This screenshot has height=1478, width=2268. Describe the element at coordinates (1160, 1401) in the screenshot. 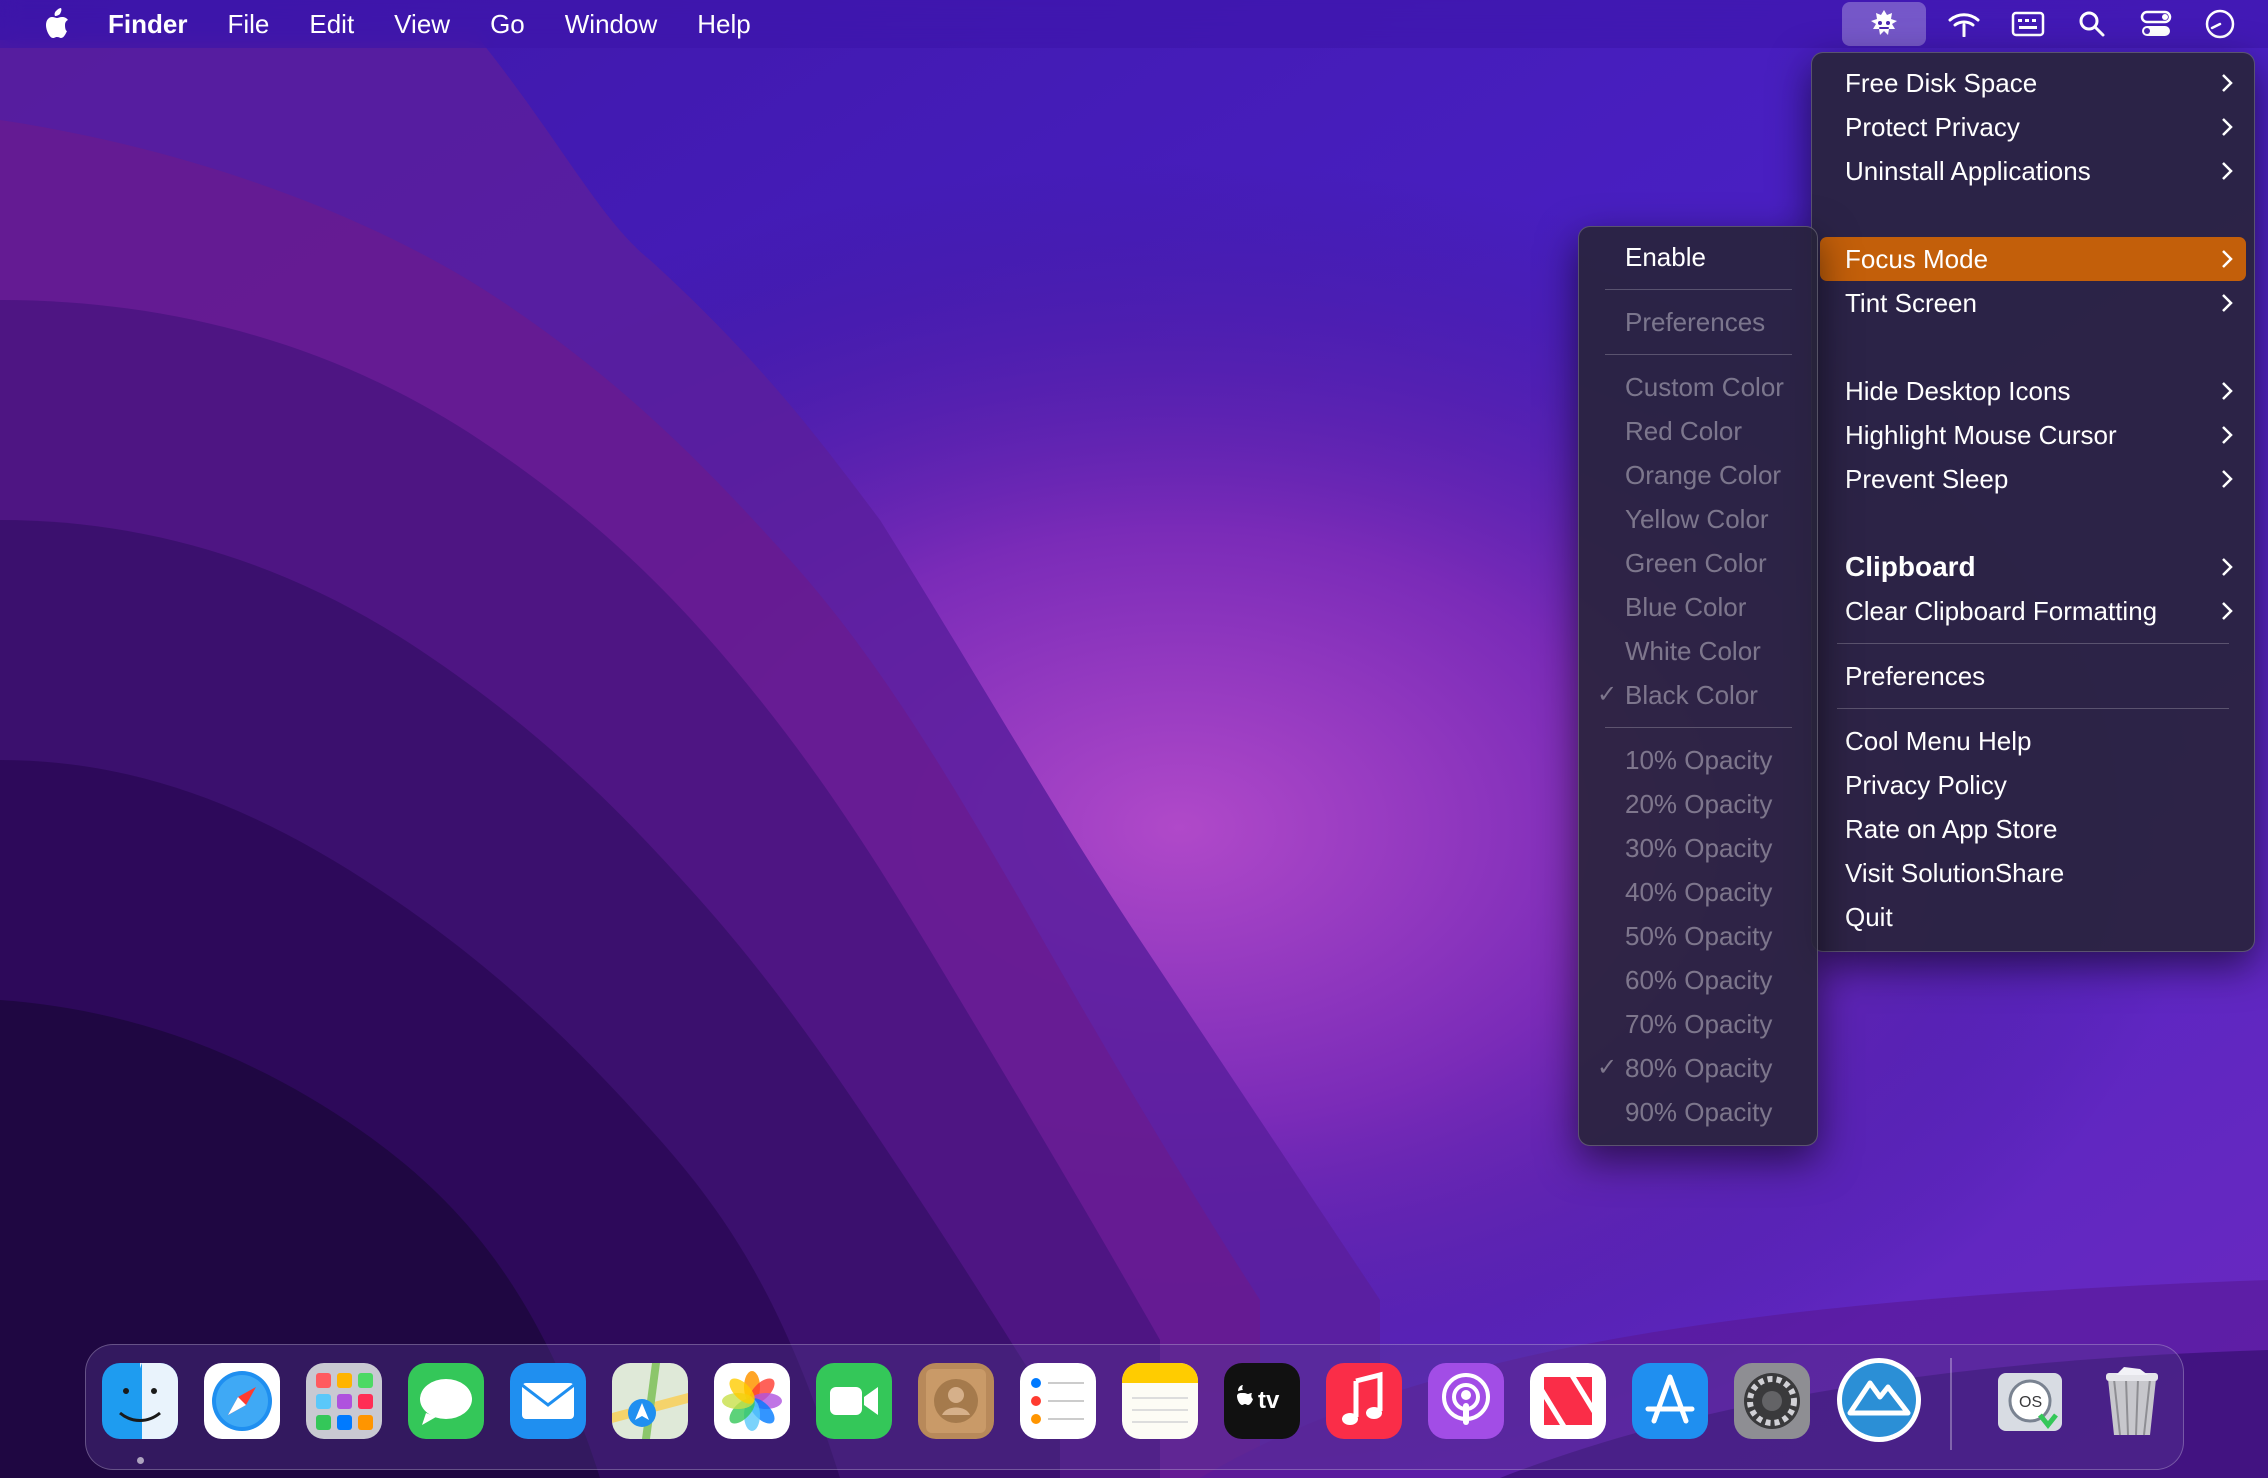

I see `dock-notes-icon` at that location.